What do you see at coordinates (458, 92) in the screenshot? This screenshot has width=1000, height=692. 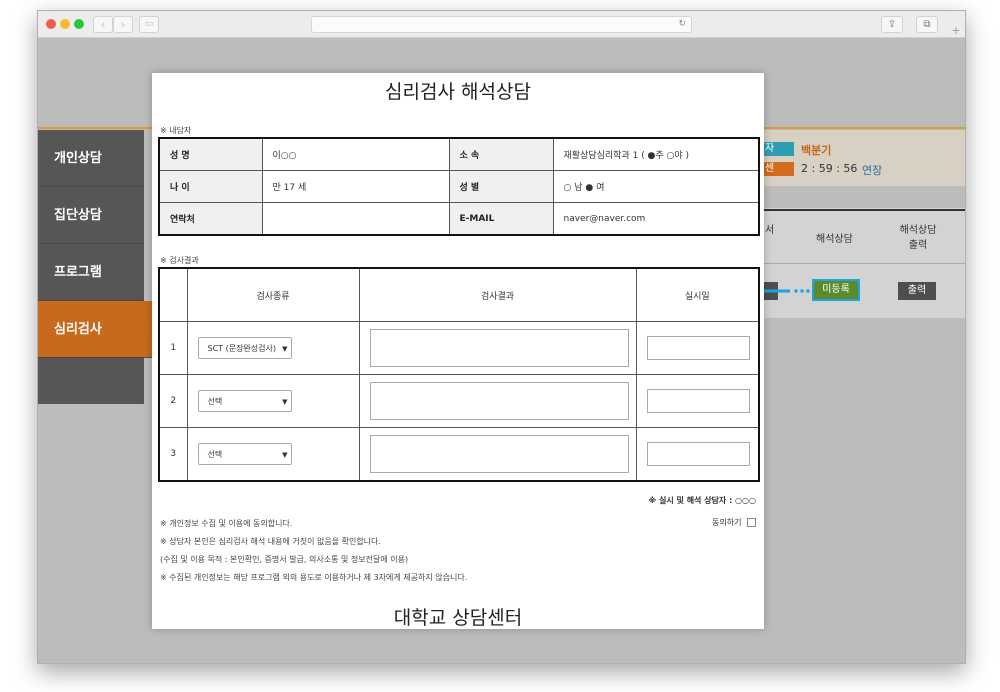 I see `modal-title: 심리검사 해석상담` at bounding box center [458, 92].